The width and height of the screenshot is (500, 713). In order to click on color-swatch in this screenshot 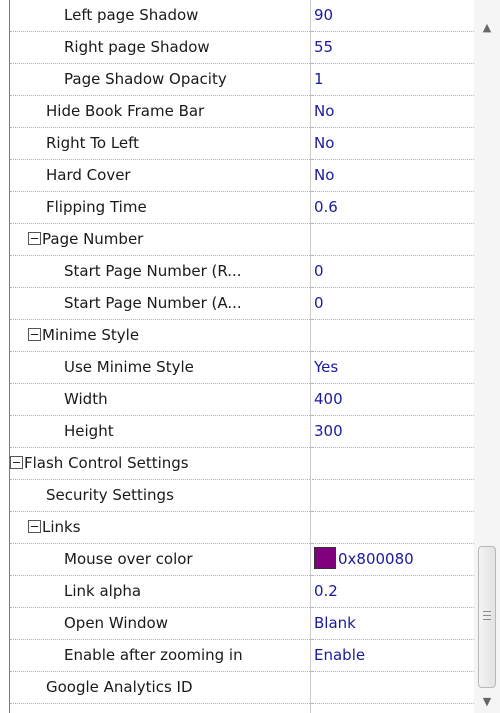, I will do `click(325, 558)`.